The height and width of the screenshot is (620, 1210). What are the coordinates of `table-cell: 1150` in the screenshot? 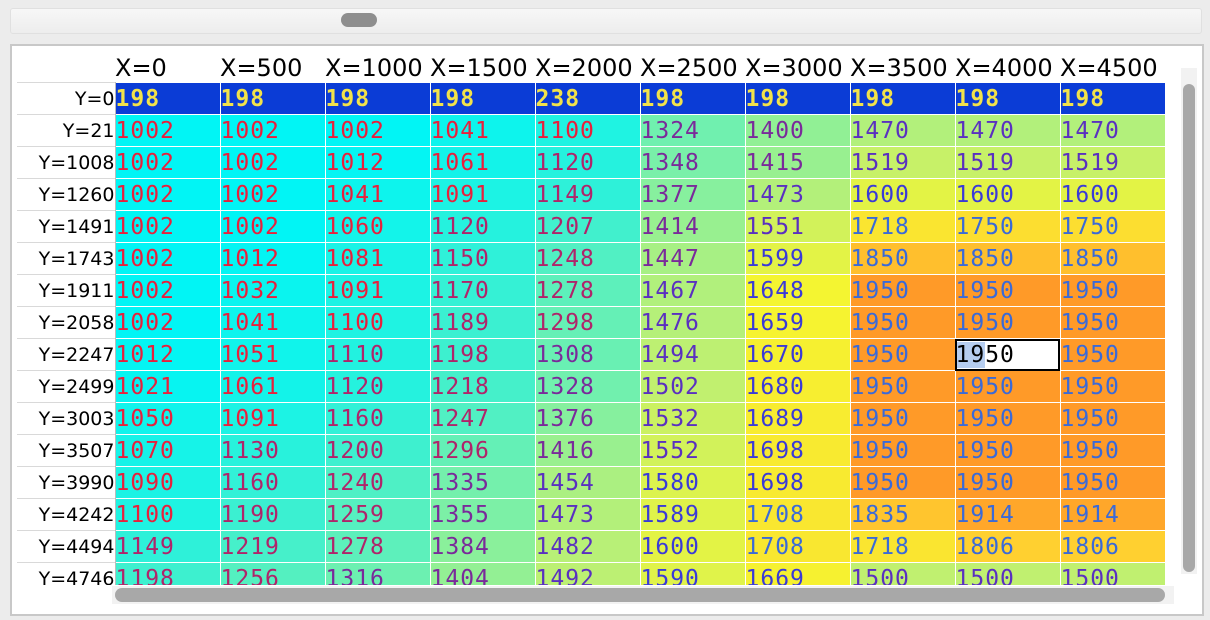 It's located at (482, 258).